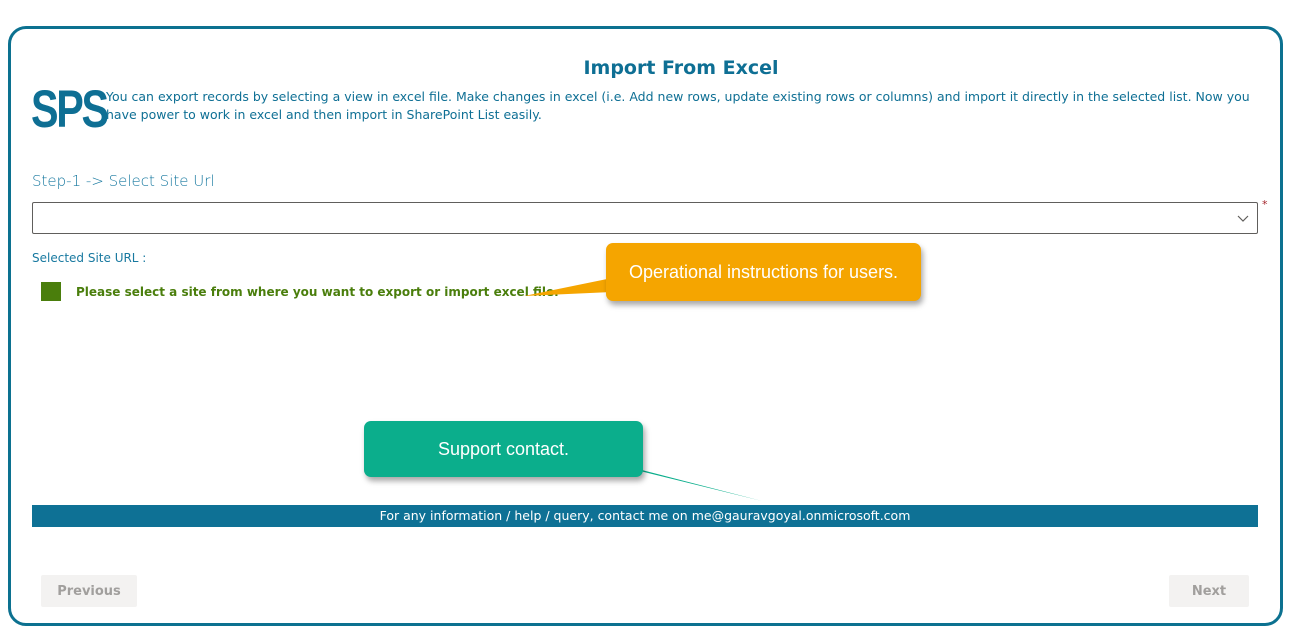  What do you see at coordinates (1243, 218) in the screenshot?
I see `chevron-down-icon` at bounding box center [1243, 218].